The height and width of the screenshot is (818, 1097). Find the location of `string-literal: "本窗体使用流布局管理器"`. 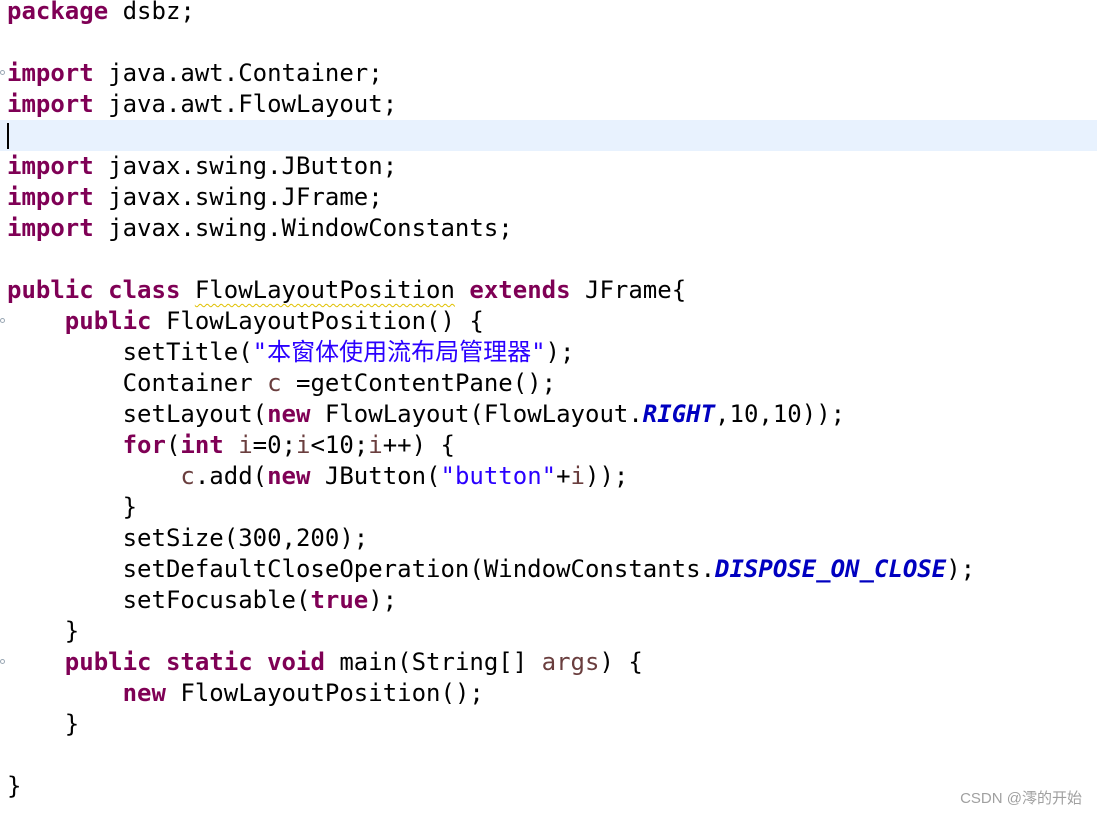

string-literal: "本窗体使用流布局管理器" is located at coordinates (399, 352).